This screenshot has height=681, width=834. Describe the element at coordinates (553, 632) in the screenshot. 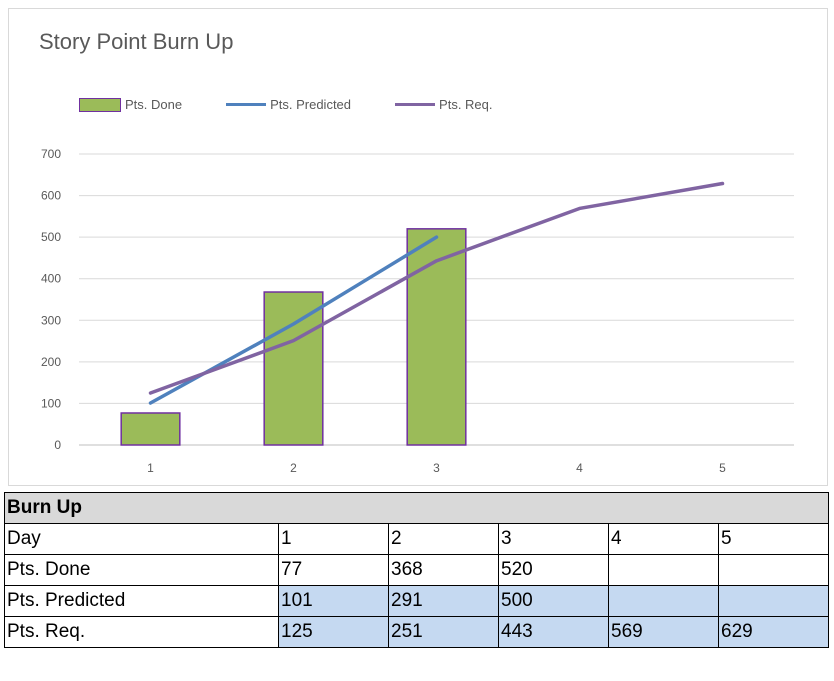

I see `table-cell: 443` at that location.